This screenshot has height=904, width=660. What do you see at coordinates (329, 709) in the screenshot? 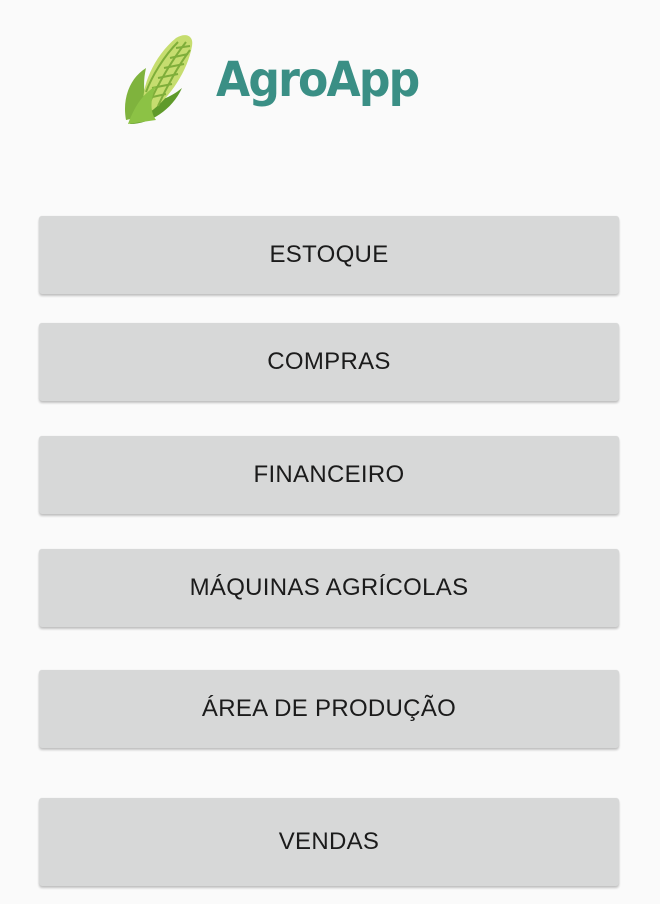
I see `area-de-producao-button: ÁREA DE PRODUÇÃO` at bounding box center [329, 709].